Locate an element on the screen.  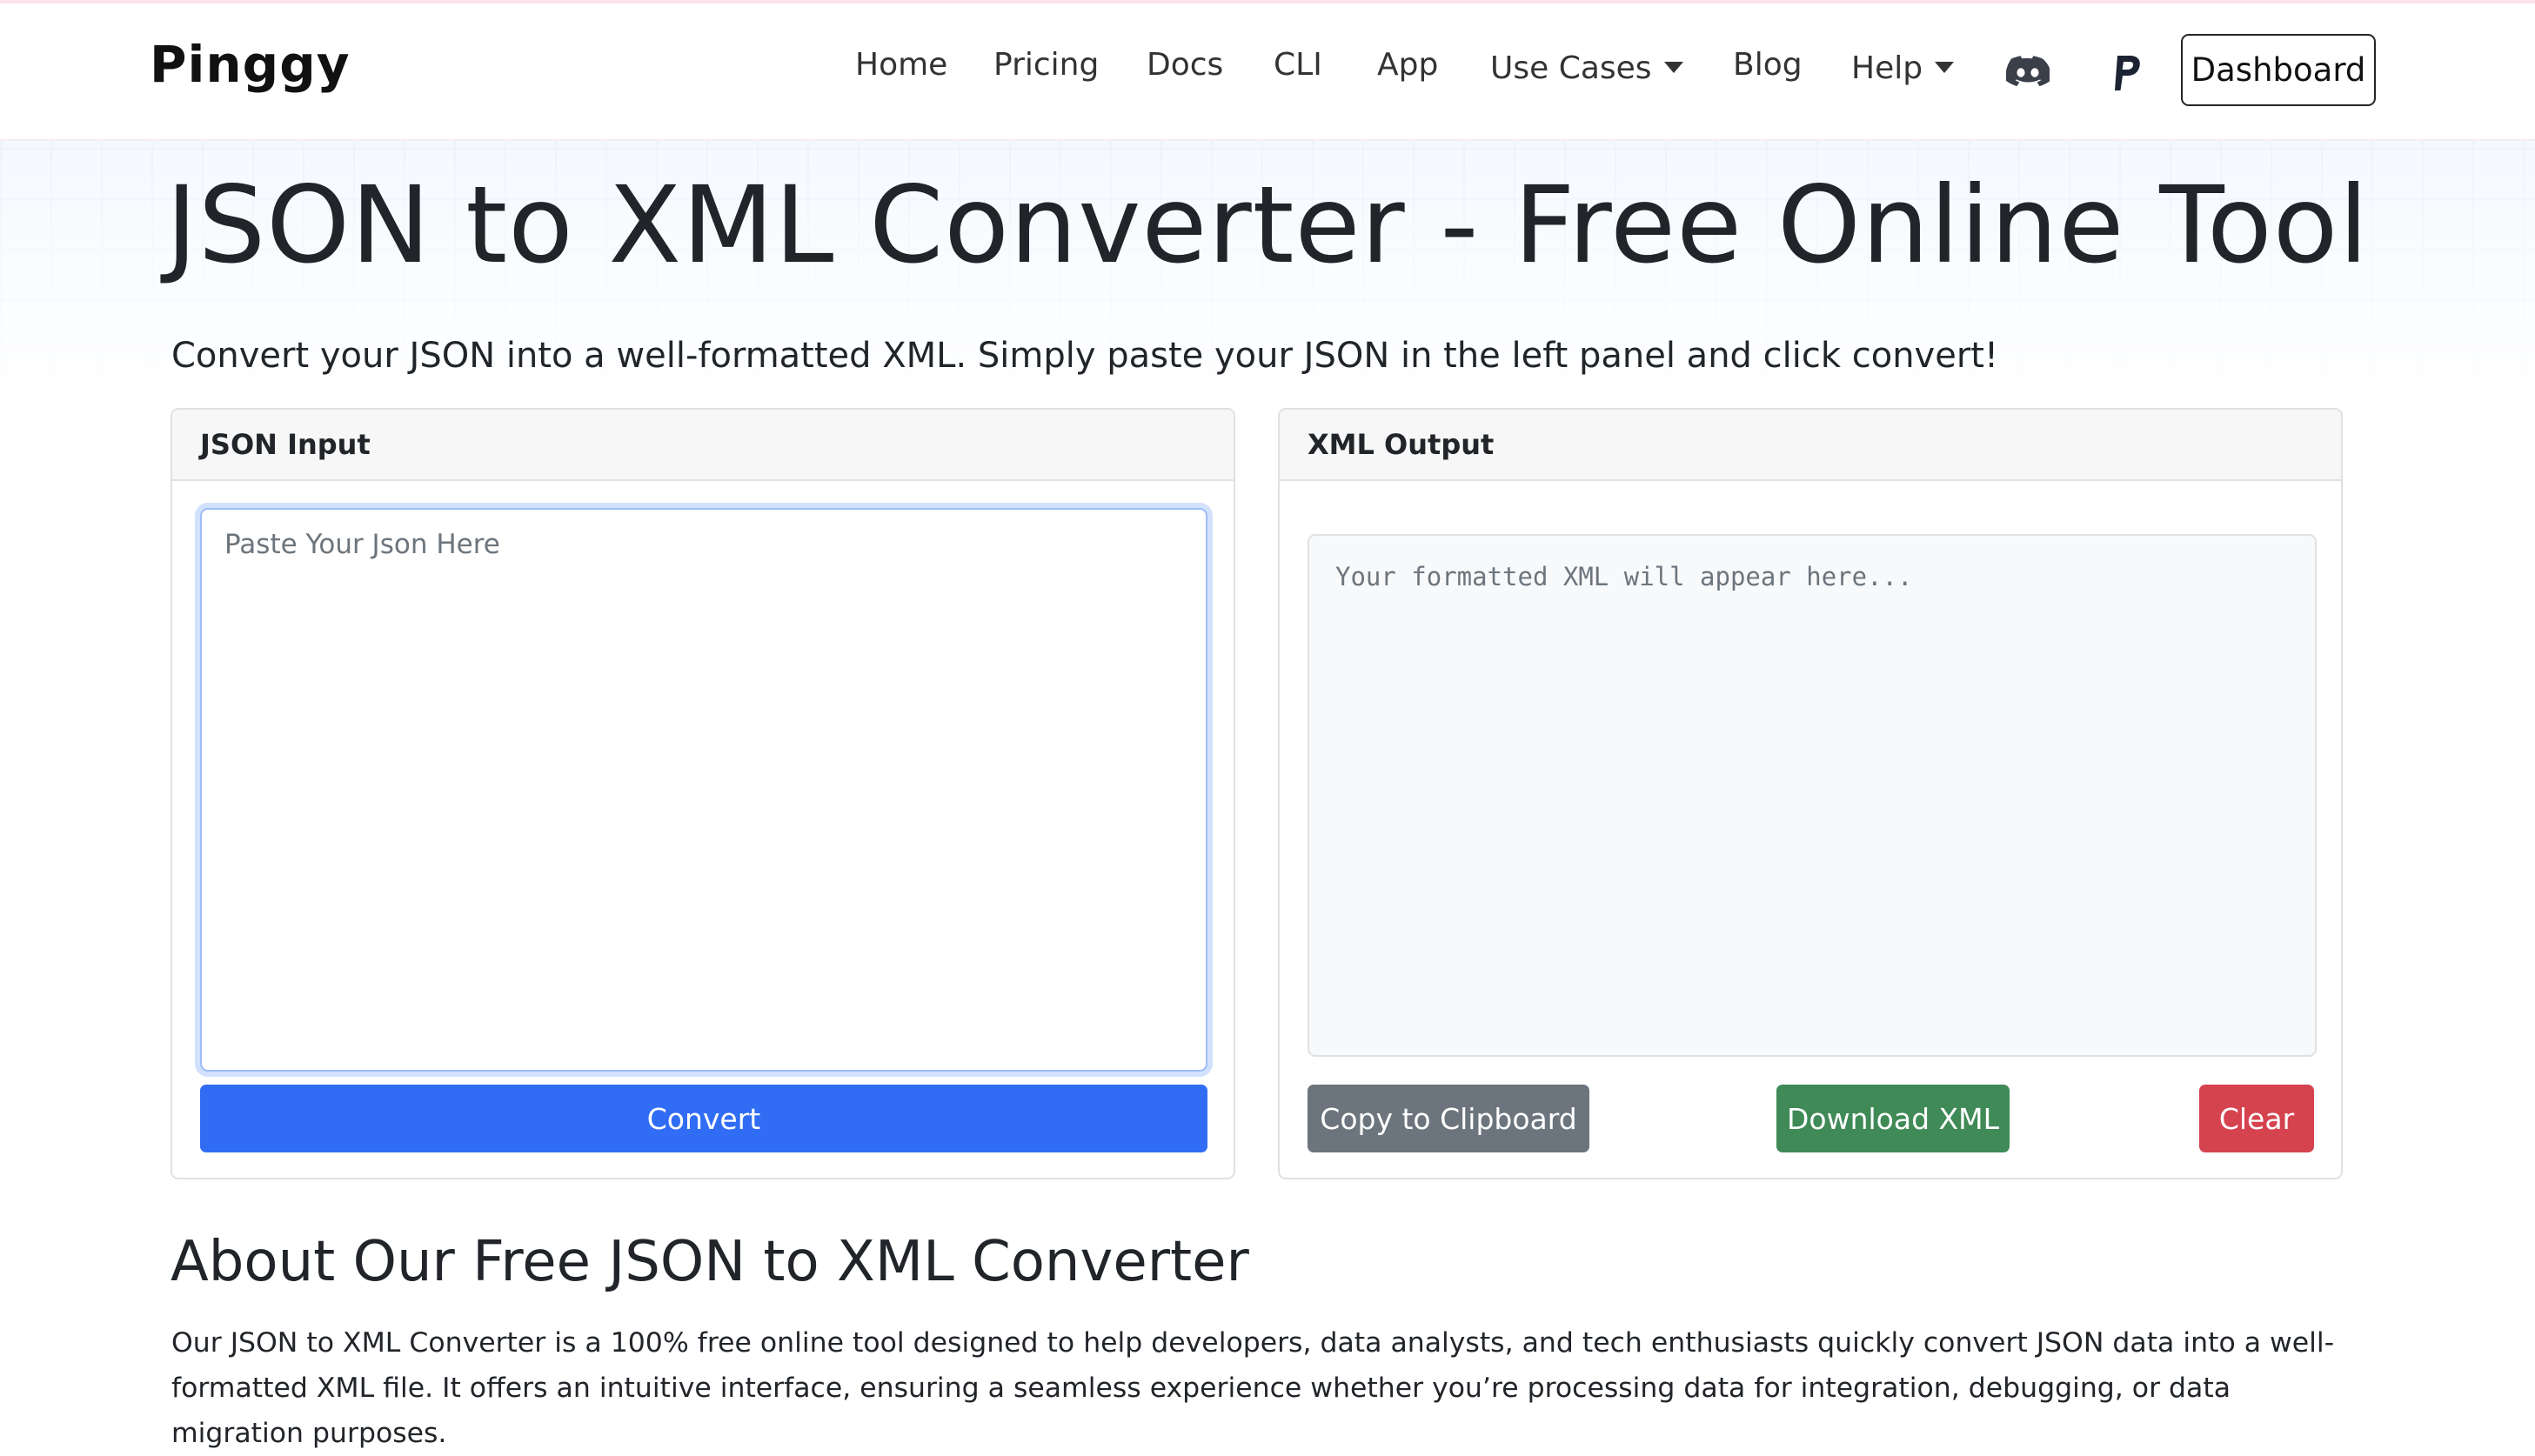
nav-link-blog: Blog is located at coordinates (1768, 65).